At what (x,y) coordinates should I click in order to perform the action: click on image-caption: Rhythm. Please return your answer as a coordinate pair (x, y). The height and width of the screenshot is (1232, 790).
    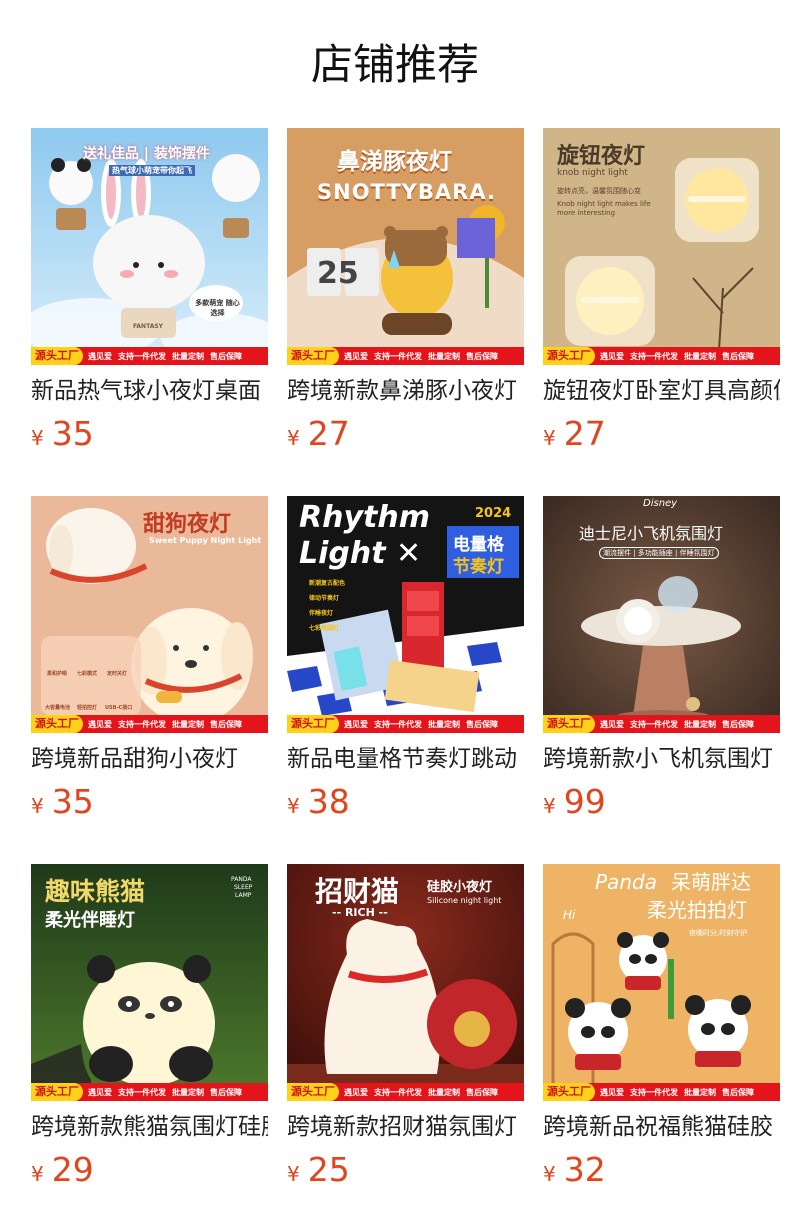
    Looking at the image, I should click on (364, 517).